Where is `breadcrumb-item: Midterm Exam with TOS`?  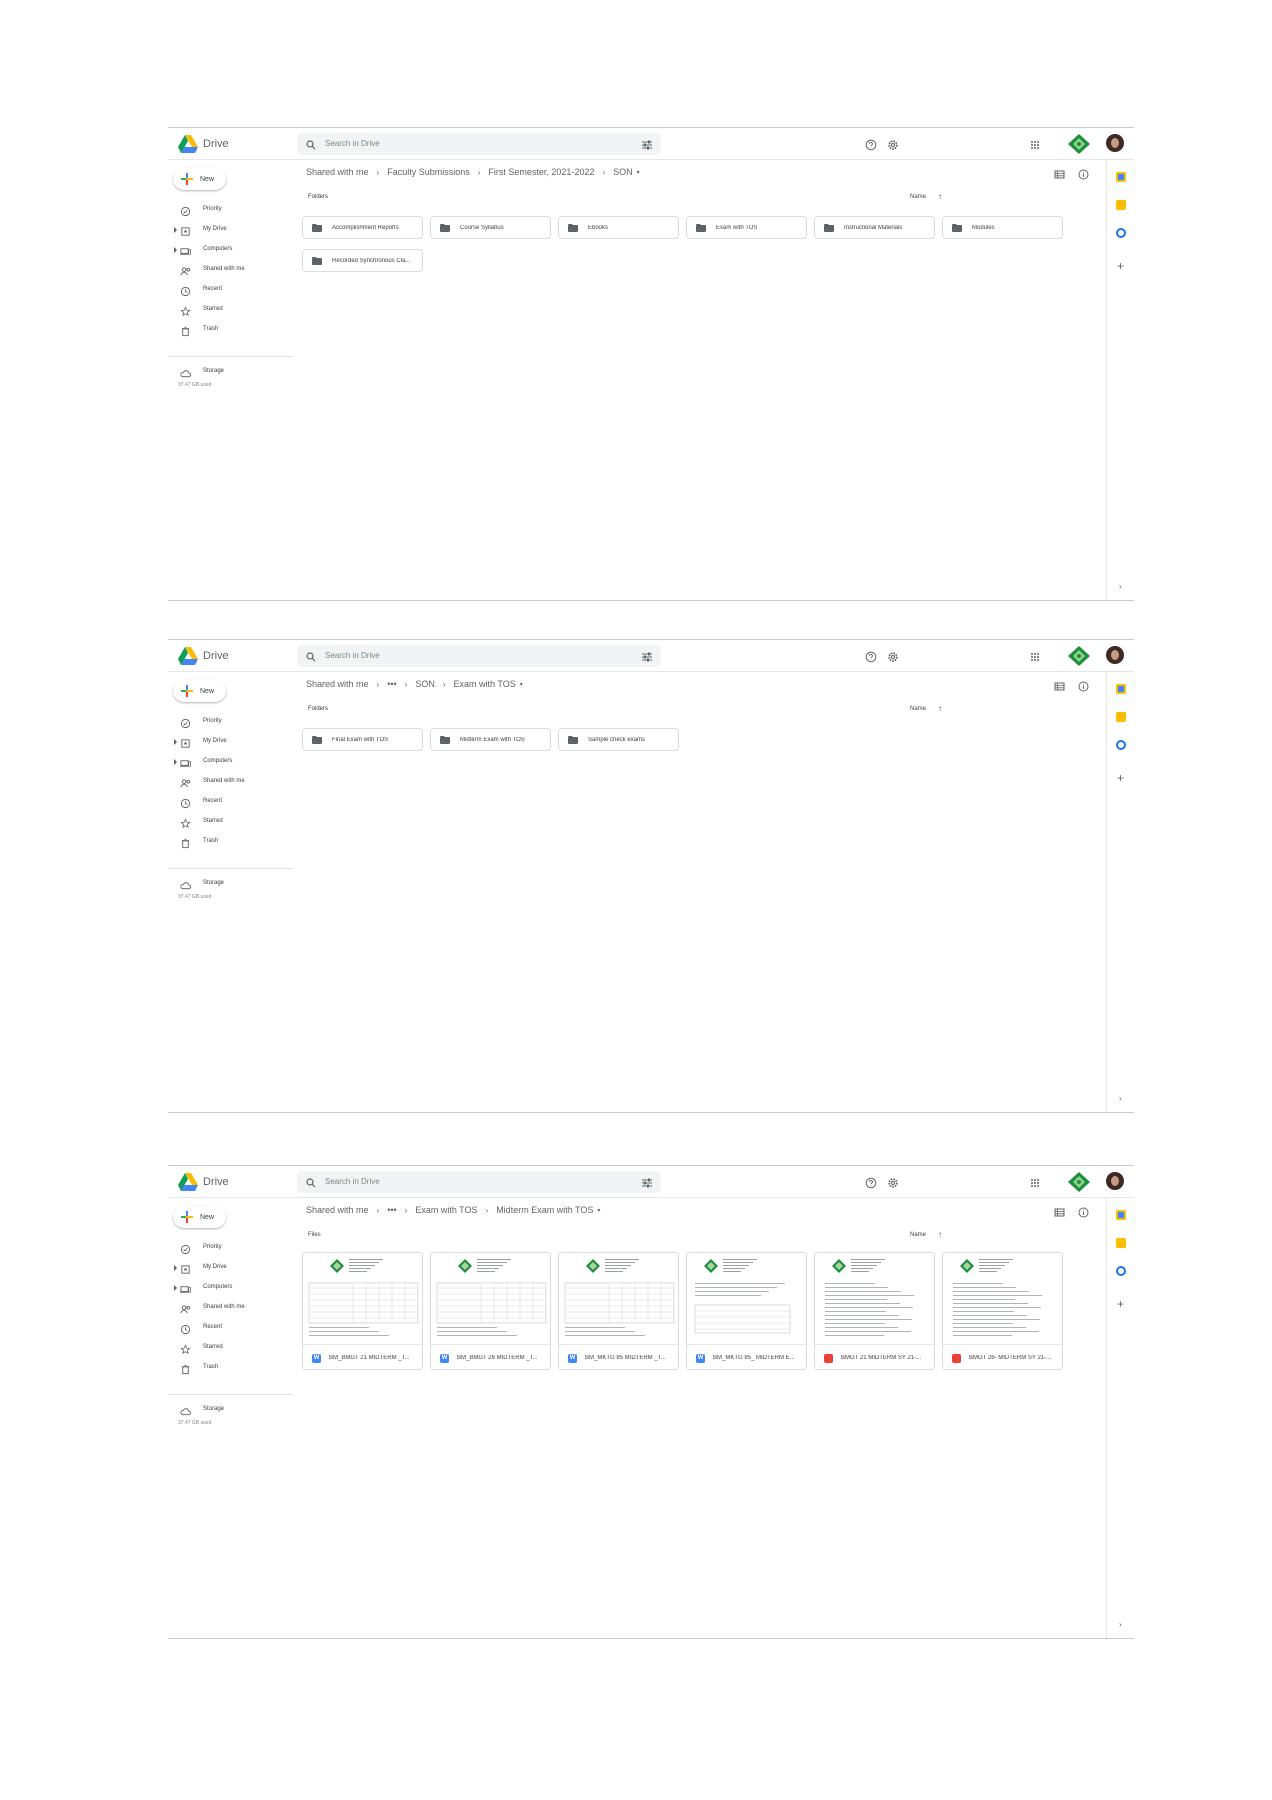 breadcrumb-item: Midterm Exam with TOS is located at coordinates (544, 1210).